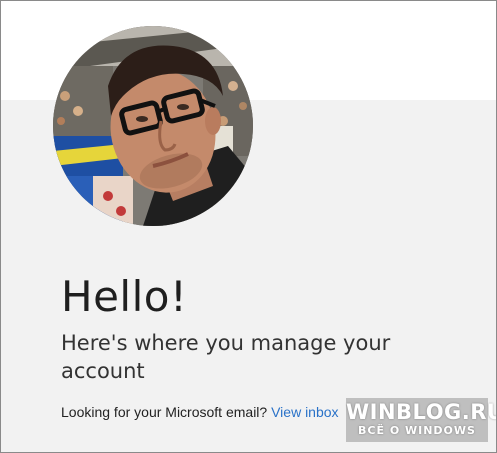 This screenshot has height=453, width=497. Describe the element at coordinates (226, 357) in the screenshot. I see `greeting-subtitle: Here's where you manage your account` at that location.